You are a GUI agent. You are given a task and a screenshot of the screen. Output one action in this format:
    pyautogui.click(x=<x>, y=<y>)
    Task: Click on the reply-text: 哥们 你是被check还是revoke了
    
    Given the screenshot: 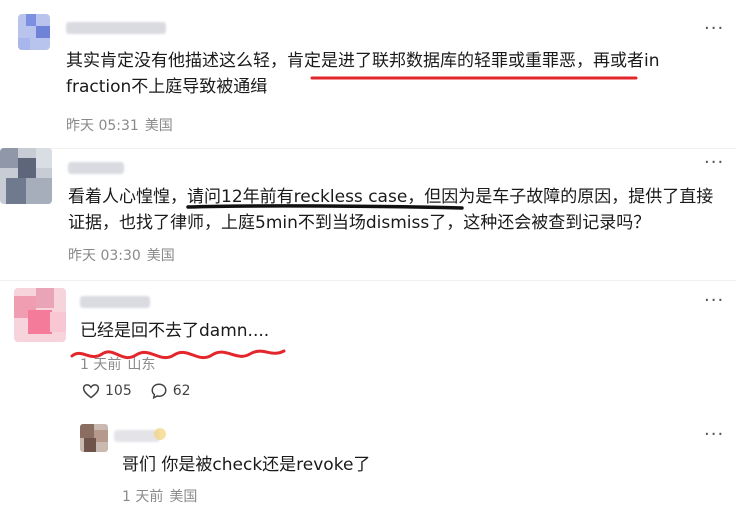 What is the action you would take?
    pyautogui.click(x=246, y=465)
    